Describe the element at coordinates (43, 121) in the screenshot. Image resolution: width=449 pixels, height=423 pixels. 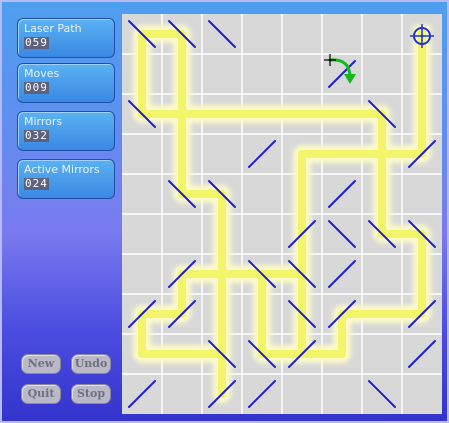
I see `mirrors-label: Mirrors` at that location.